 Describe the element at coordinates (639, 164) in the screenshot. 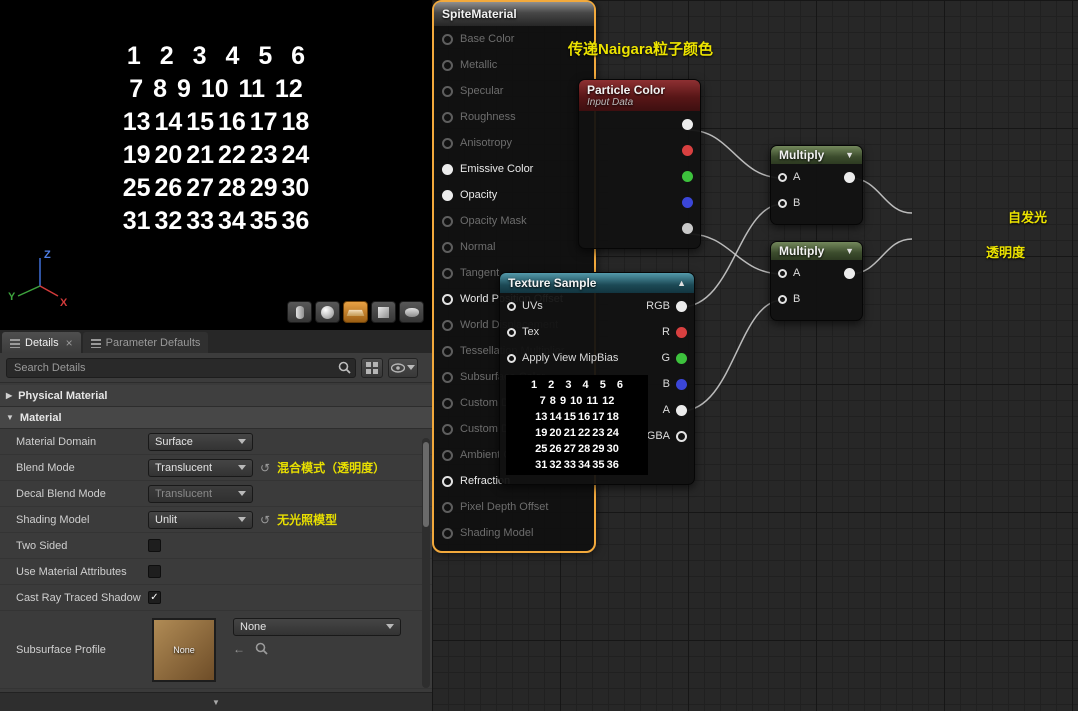

I see `node-particle-color: Particle Color Input Data` at that location.